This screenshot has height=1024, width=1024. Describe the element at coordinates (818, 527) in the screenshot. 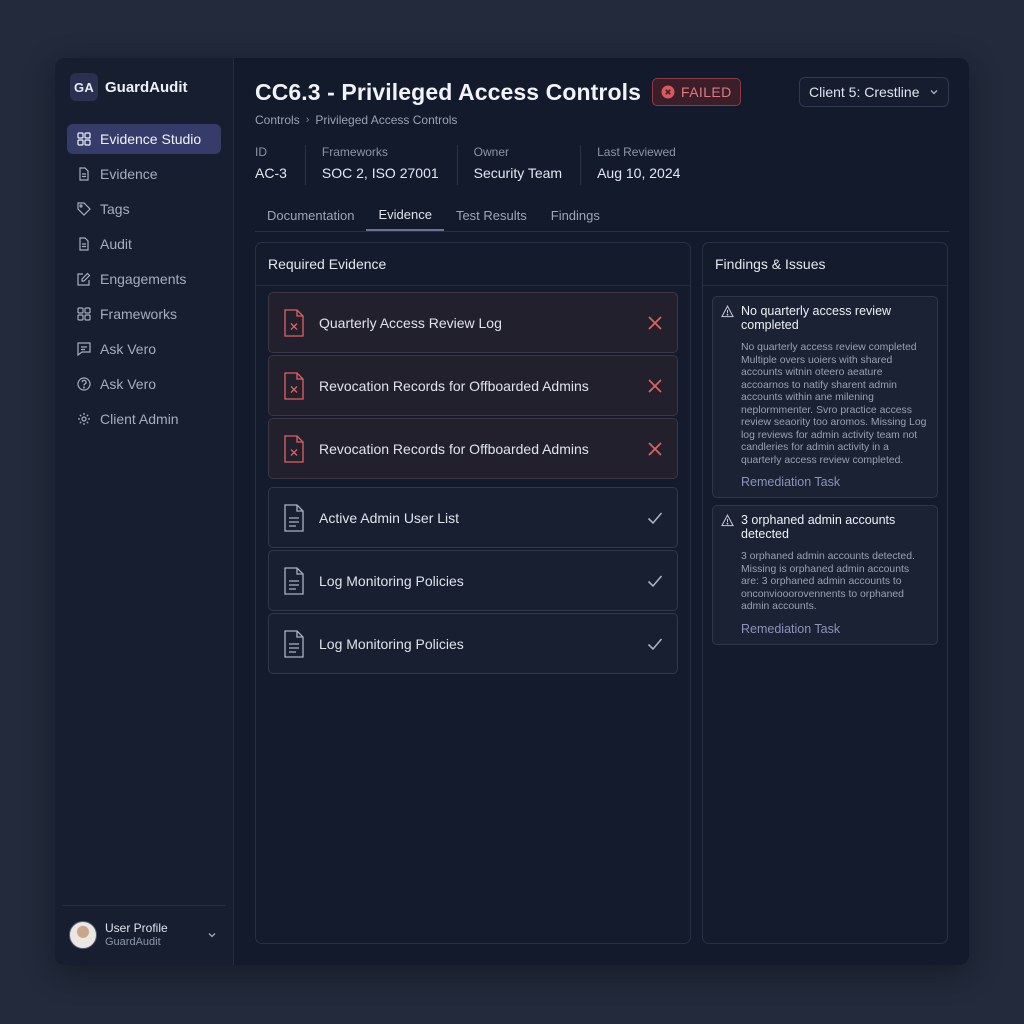

I see `finding-title: 3 orphaned admin accounts detected` at that location.